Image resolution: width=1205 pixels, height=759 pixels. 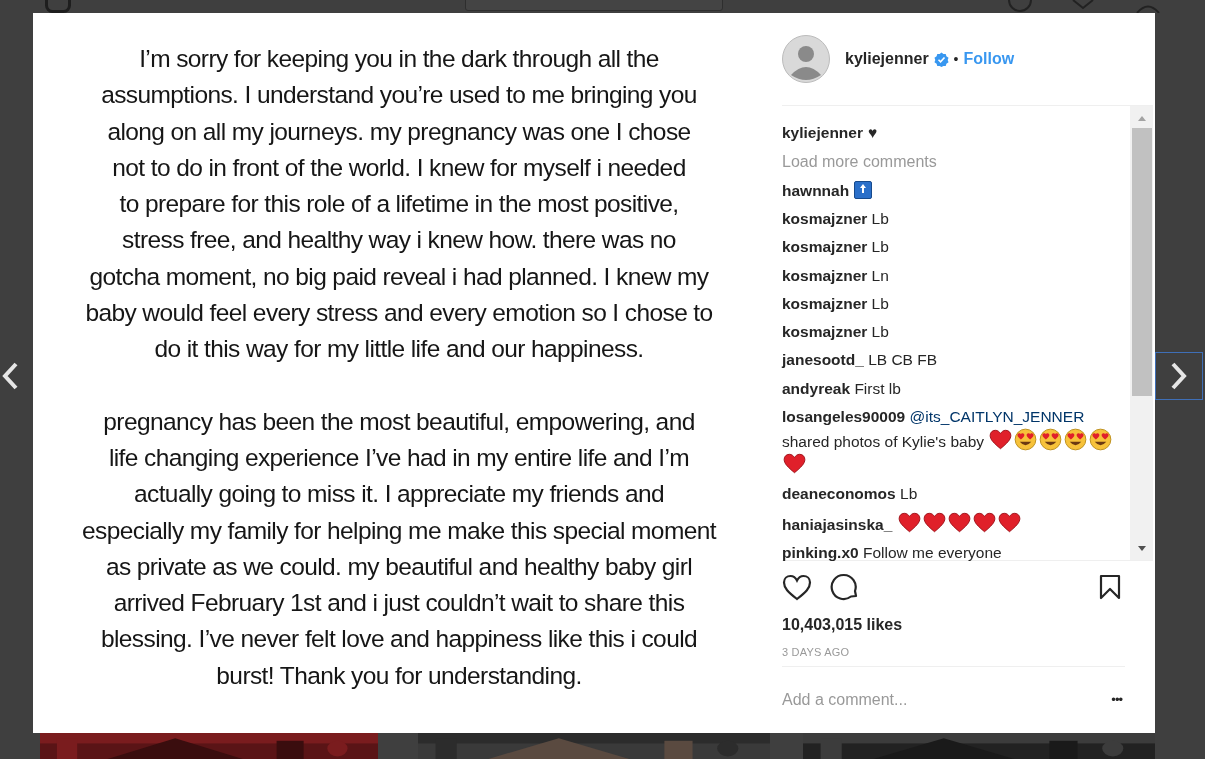 I want to click on top-arrow-emoji-icon, so click(x=863, y=189).